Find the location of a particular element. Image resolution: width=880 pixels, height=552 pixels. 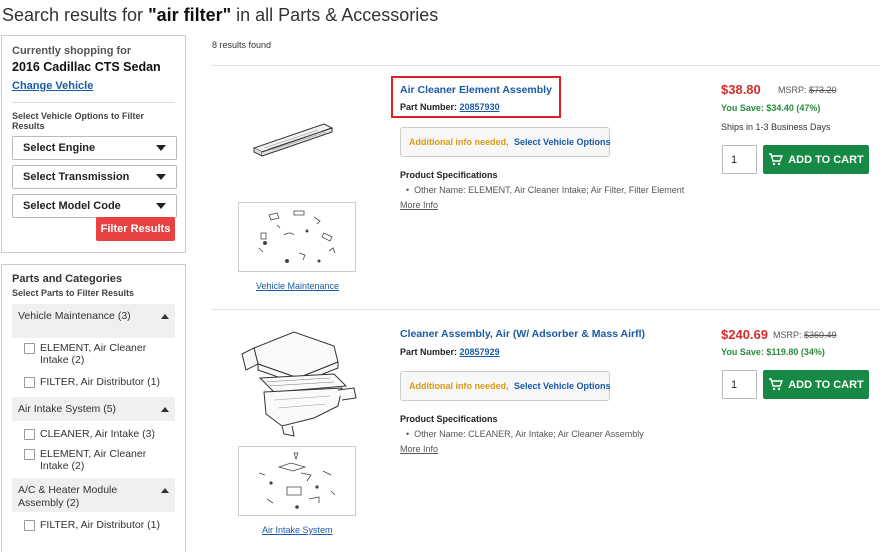

select-transmission: Select Transmission is located at coordinates (94, 177).